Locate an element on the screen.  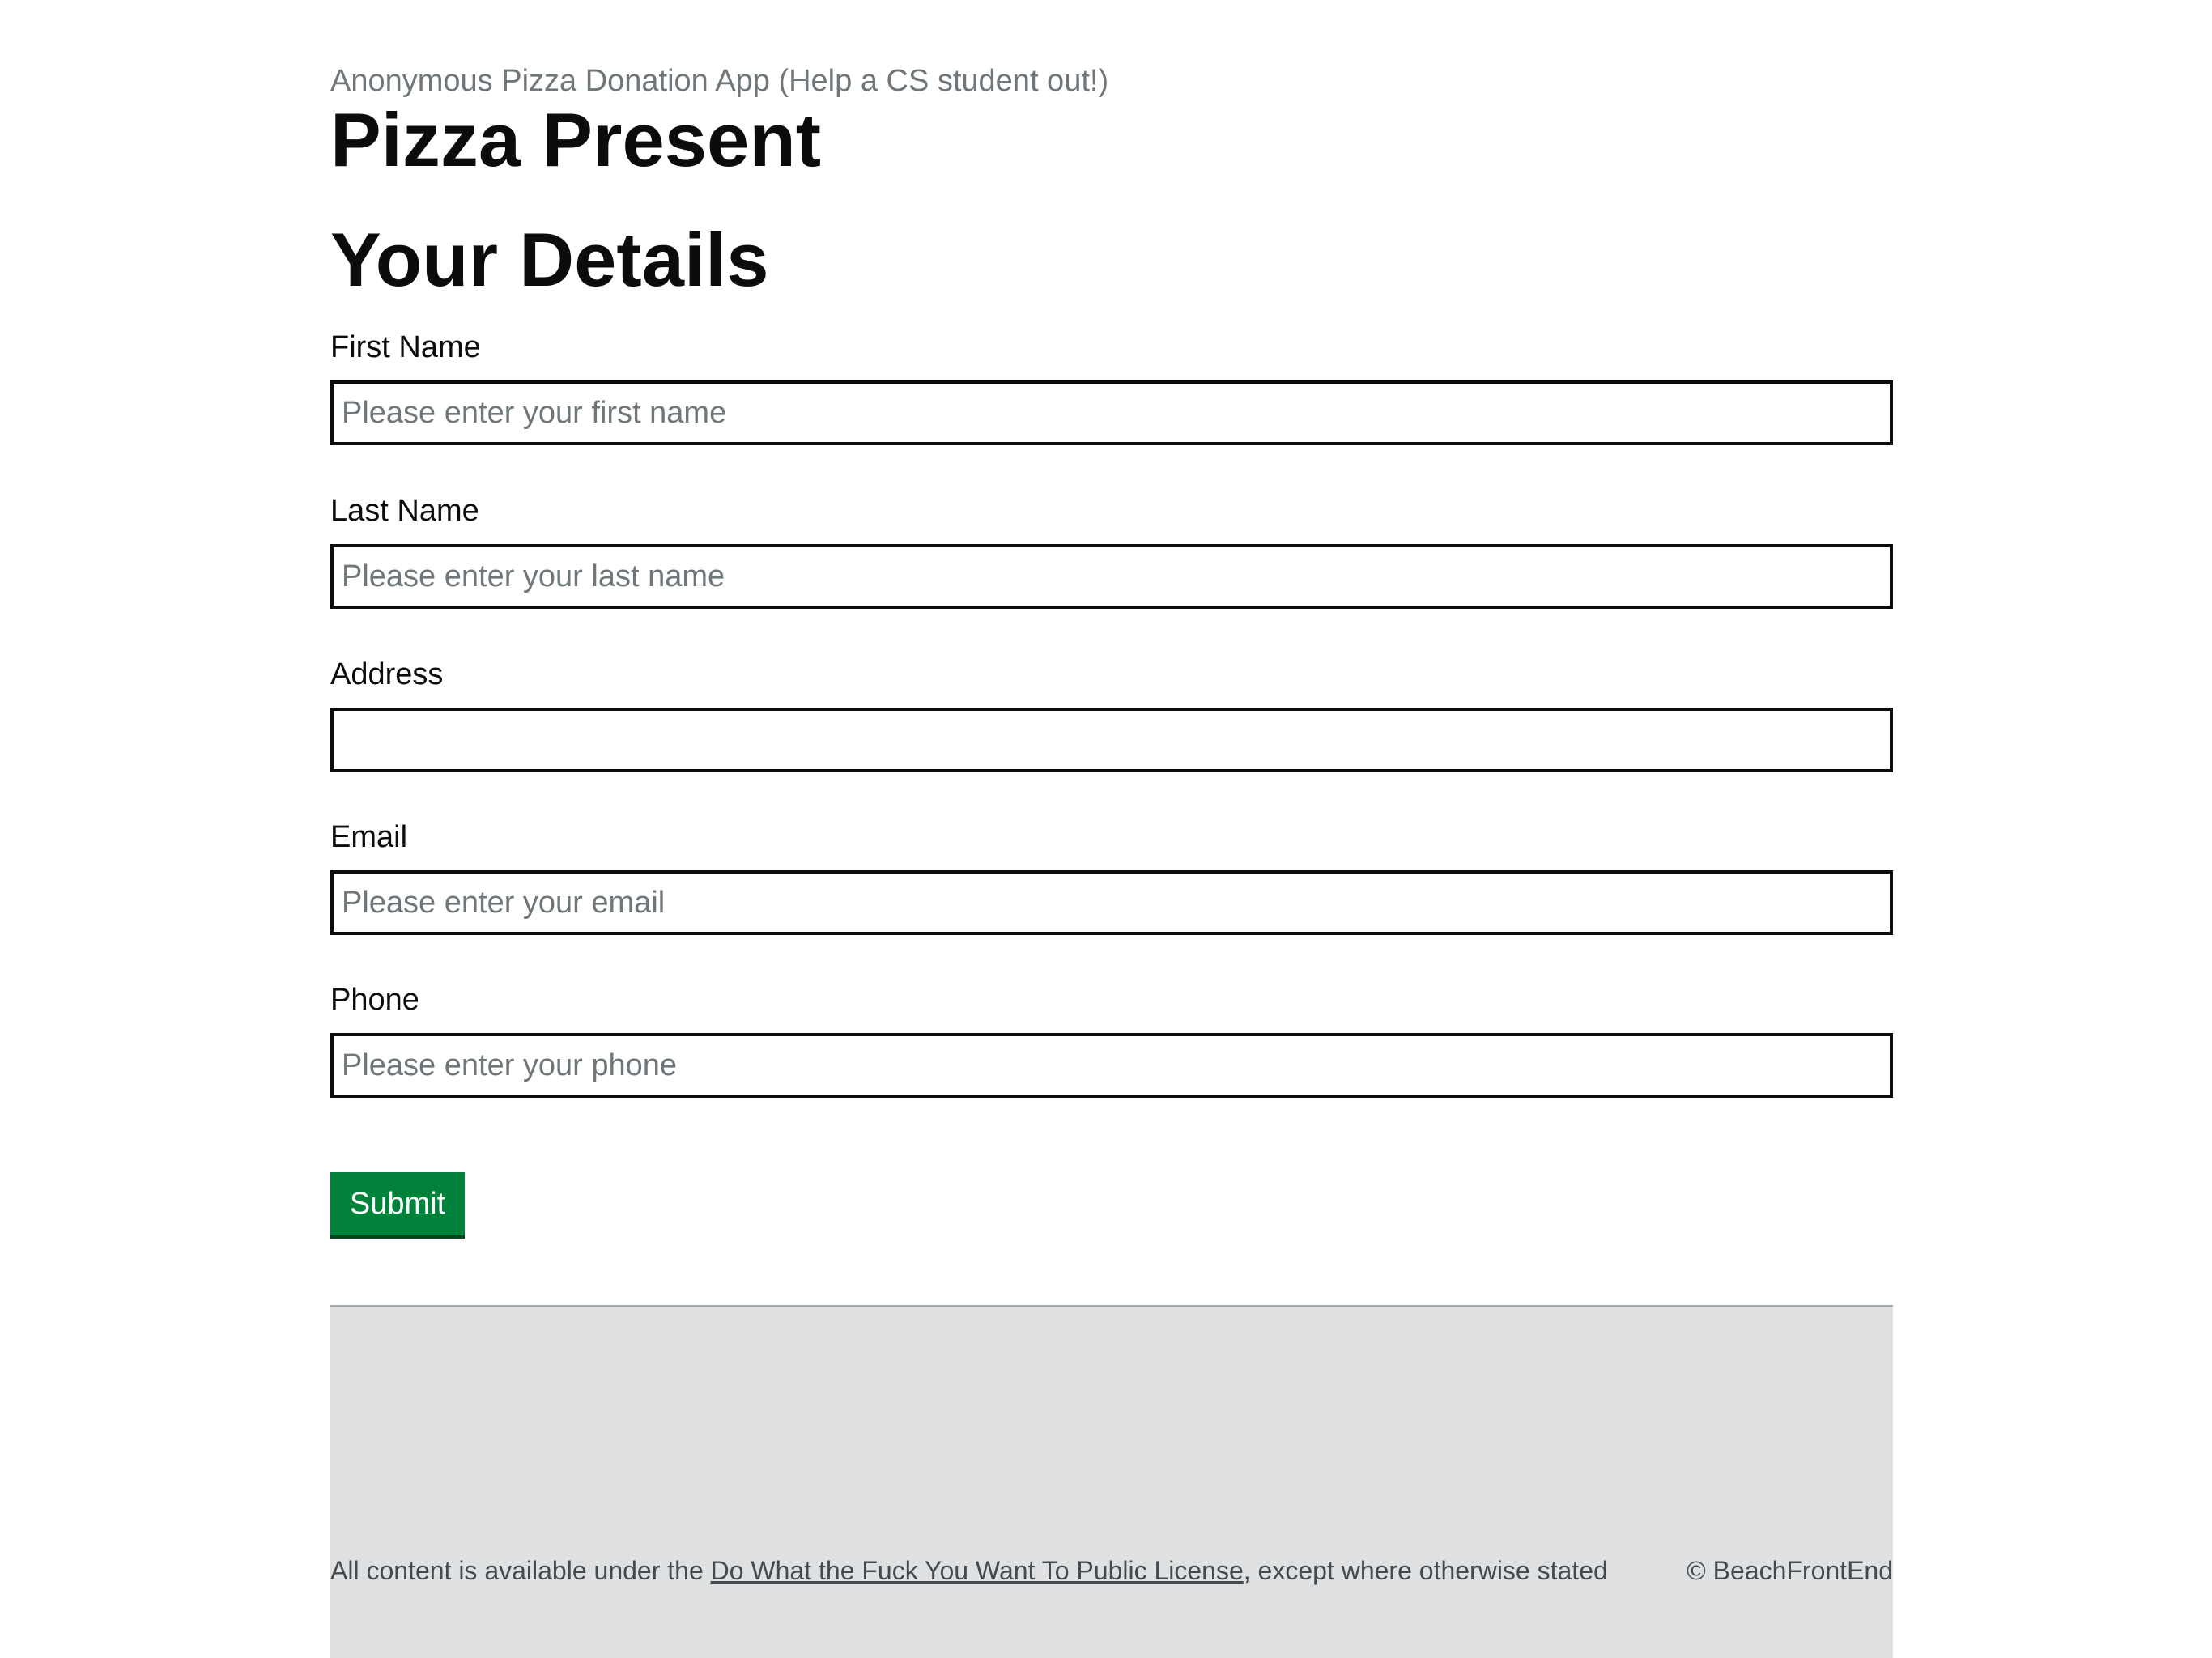
license-suffix: , except where otherwise stated is located at coordinates (1425, 1570).